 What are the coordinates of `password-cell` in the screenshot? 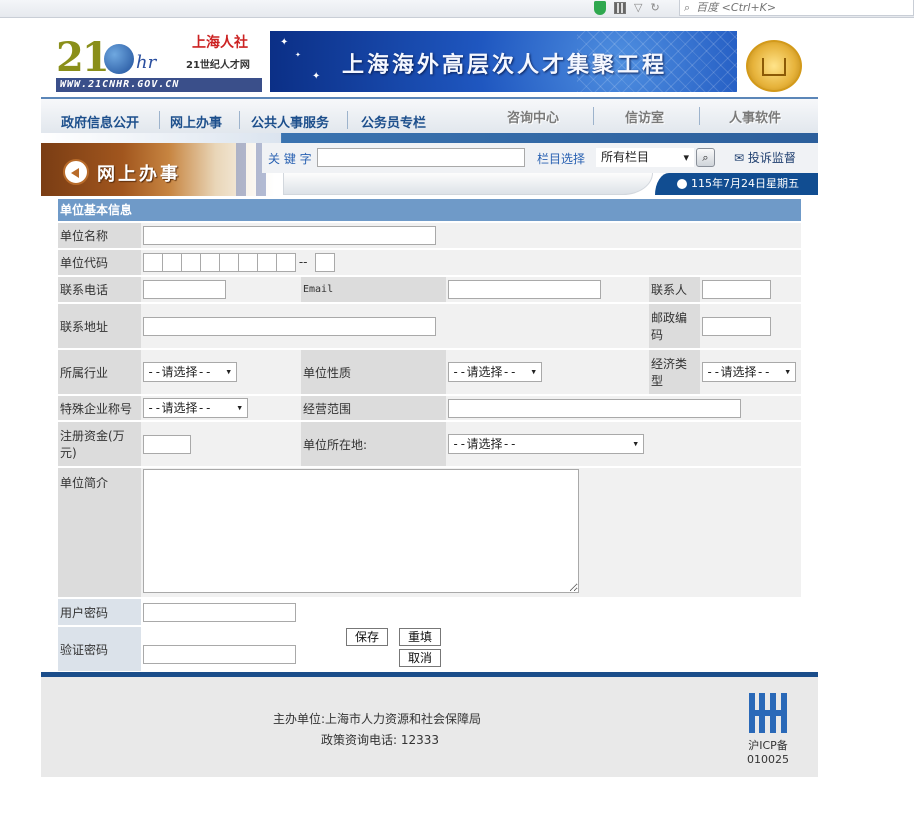 It's located at (471, 612).